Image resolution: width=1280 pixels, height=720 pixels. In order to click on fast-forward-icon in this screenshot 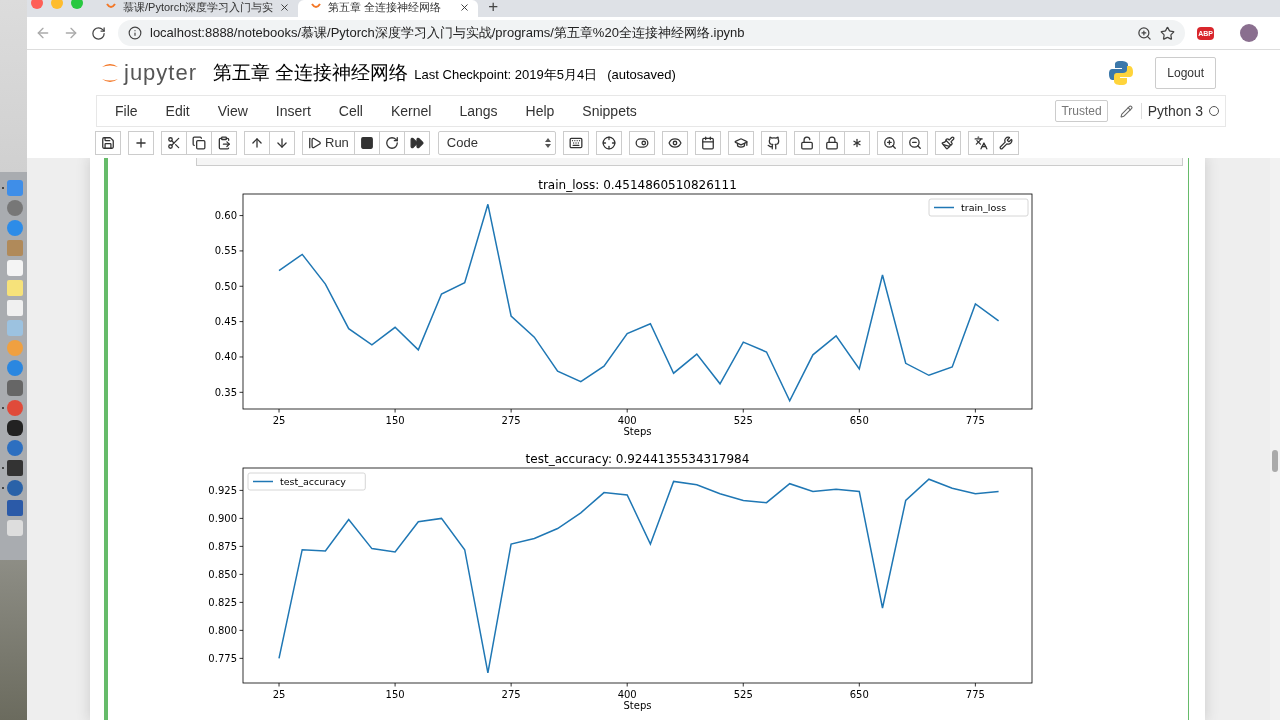, I will do `click(416, 142)`.